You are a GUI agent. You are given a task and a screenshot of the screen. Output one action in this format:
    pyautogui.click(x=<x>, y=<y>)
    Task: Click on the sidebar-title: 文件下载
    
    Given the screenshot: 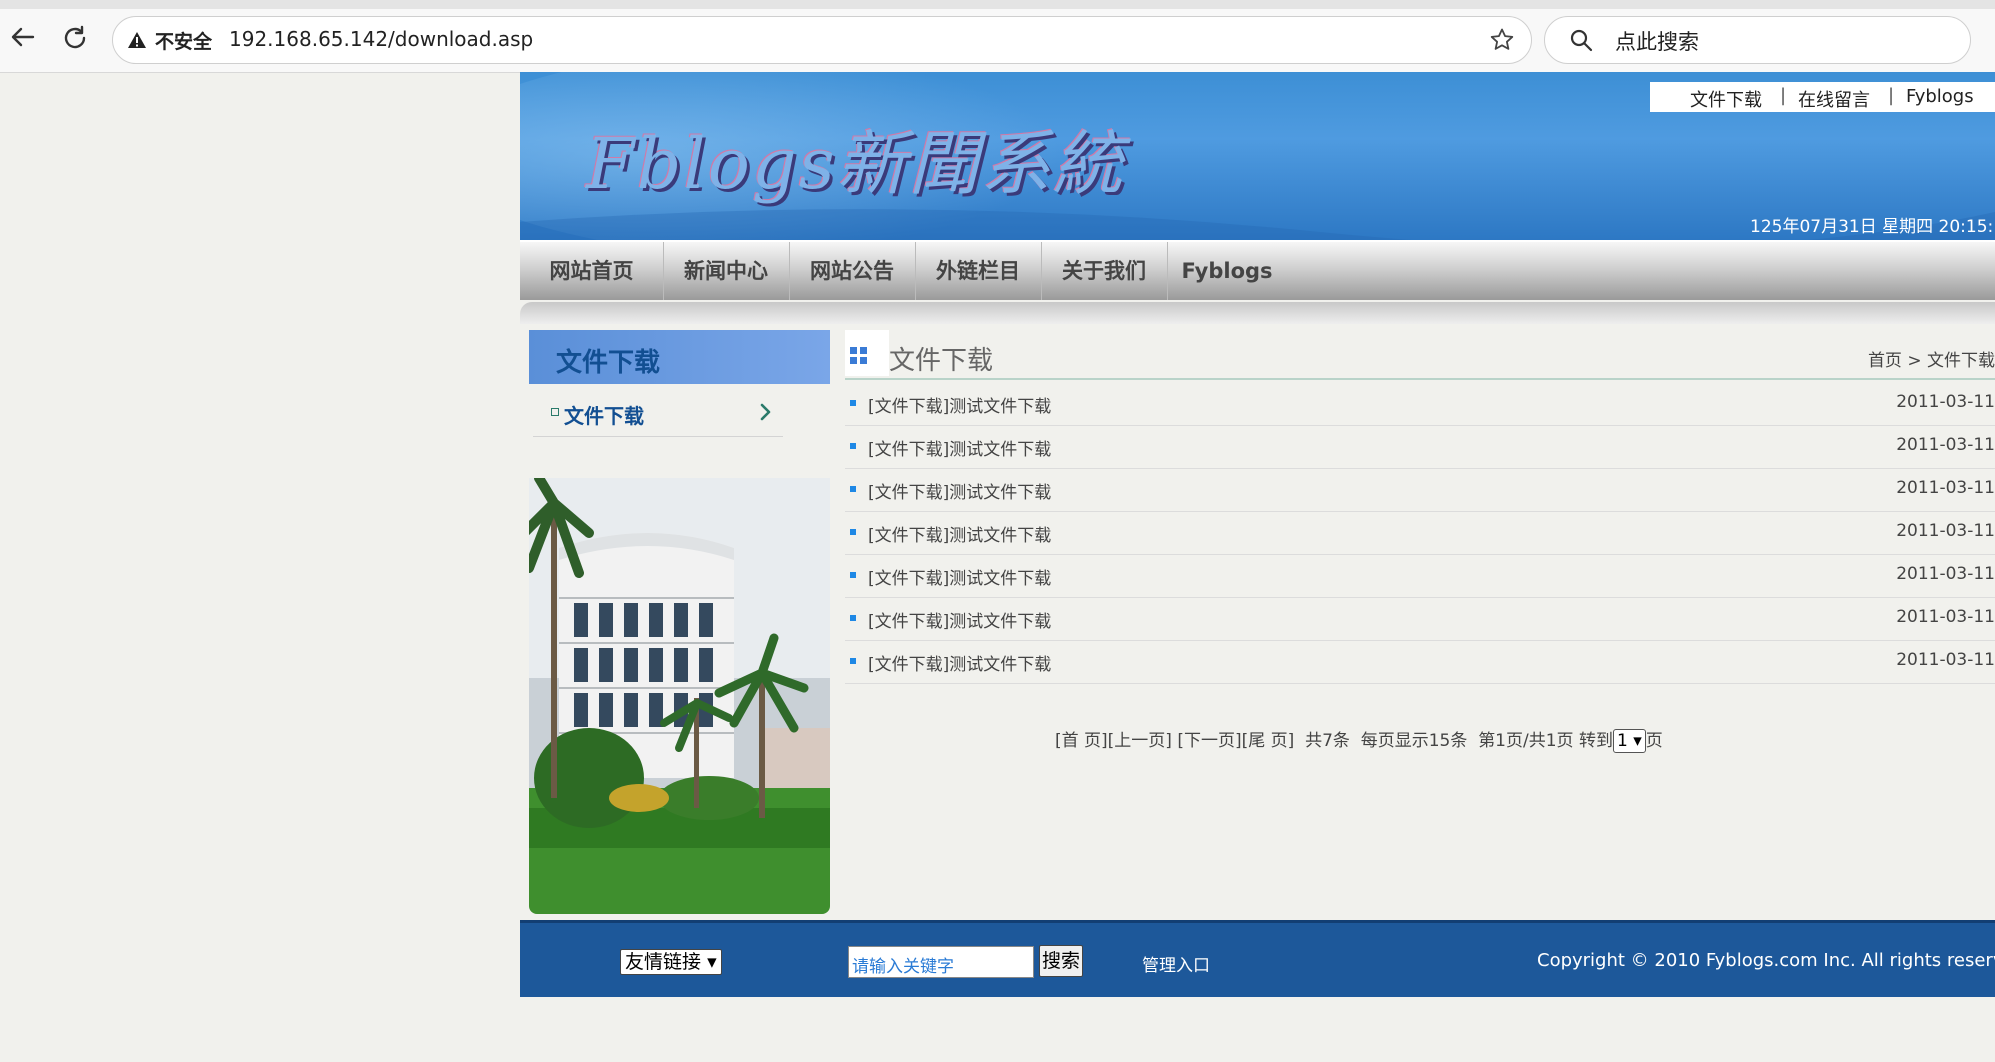 What is the action you would take?
    pyautogui.click(x=608, y=363)
    